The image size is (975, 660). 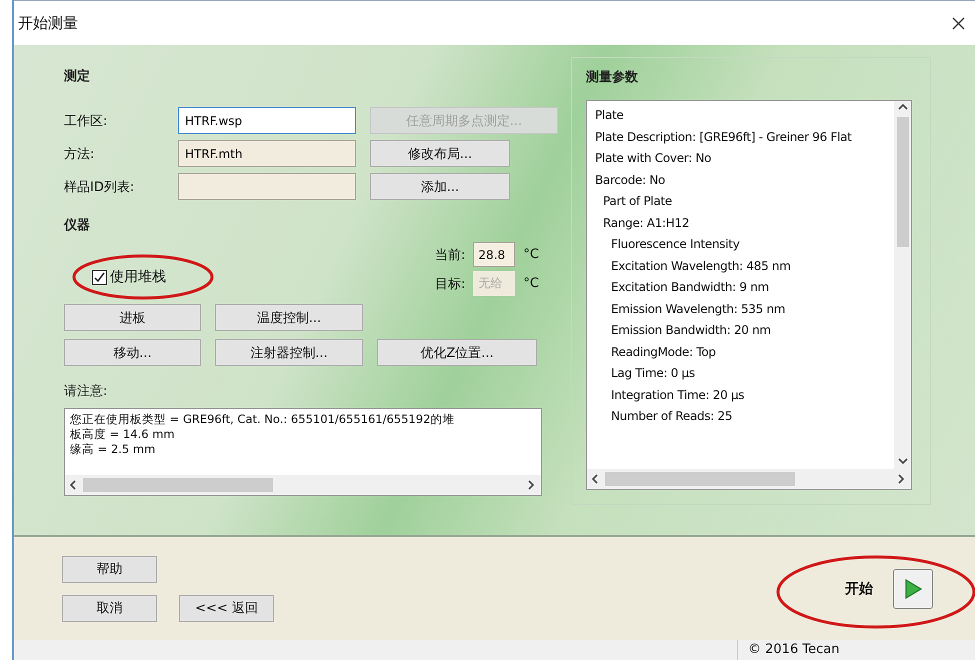 What do you see at coordinates (678, 395) in the screenshot?
I see `parameter-item: Integration Time: 20 µs` at bounding box center [678, 395].